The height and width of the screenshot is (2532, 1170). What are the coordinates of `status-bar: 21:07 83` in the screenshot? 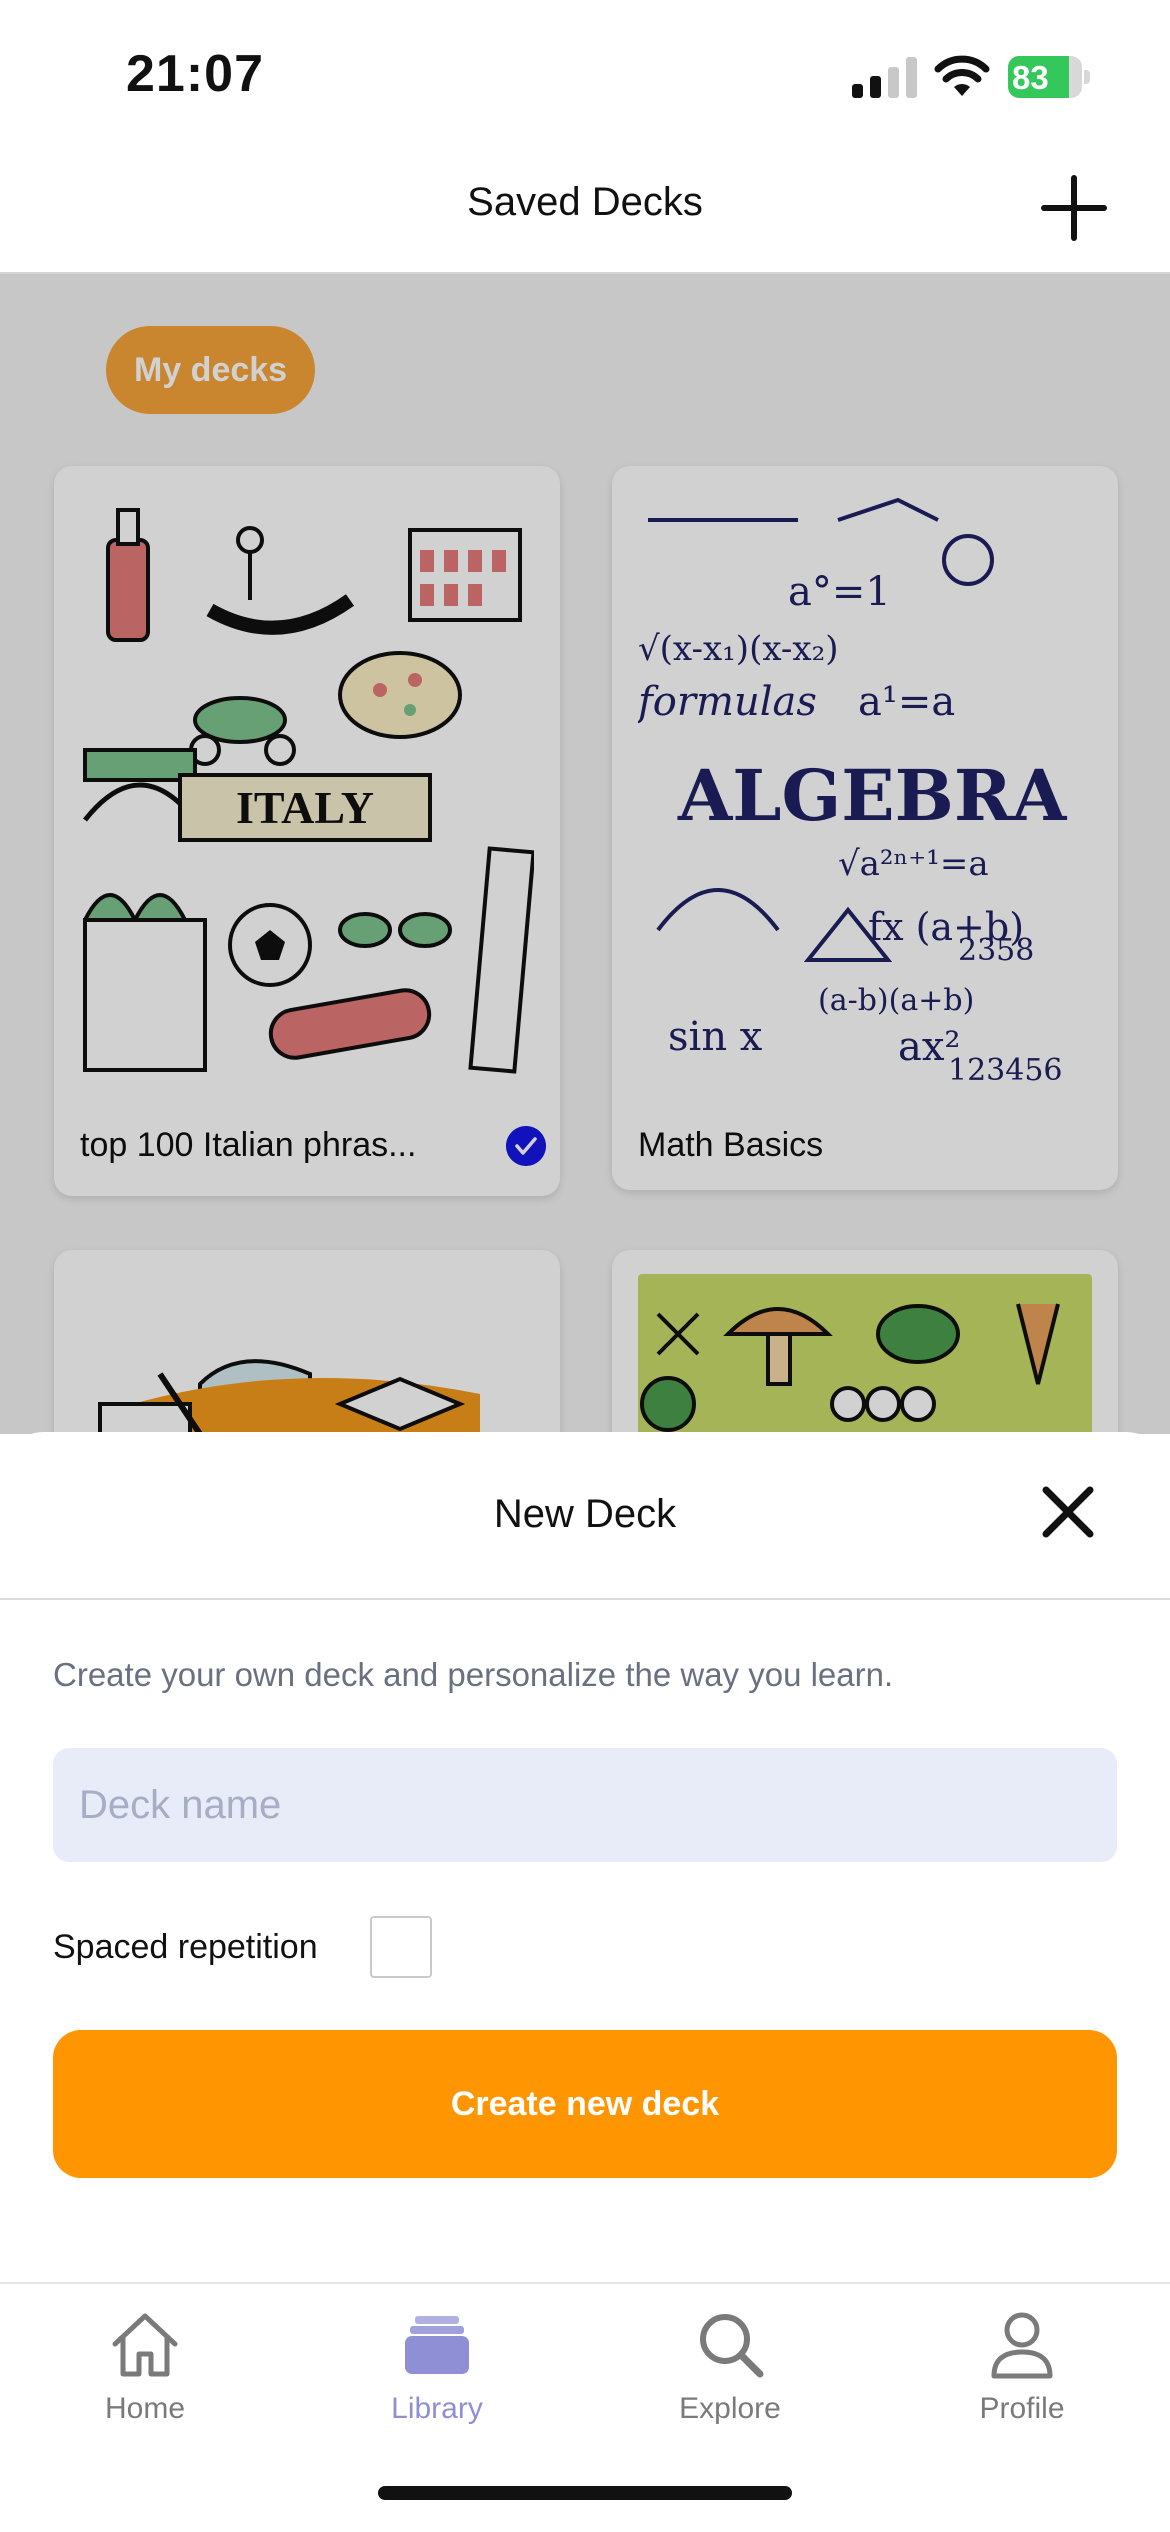 It's located at (585, 75).